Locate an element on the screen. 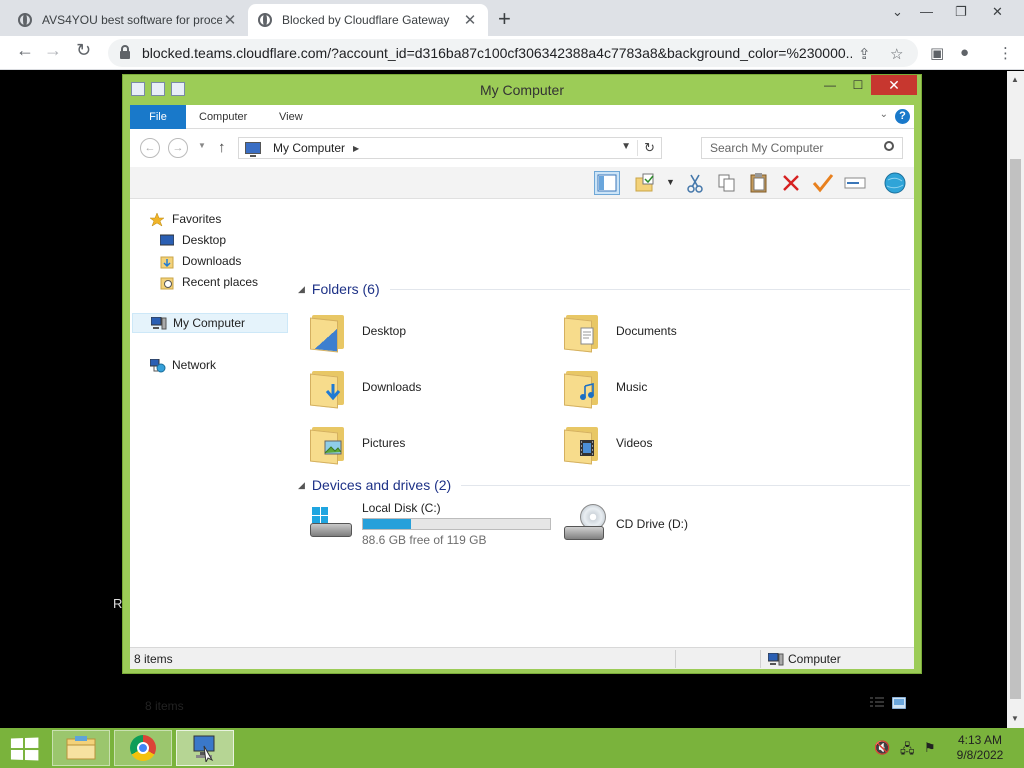 The image size is (1024, 768). tab-search-icon: ⌄ is located at coordinates (897, 12).